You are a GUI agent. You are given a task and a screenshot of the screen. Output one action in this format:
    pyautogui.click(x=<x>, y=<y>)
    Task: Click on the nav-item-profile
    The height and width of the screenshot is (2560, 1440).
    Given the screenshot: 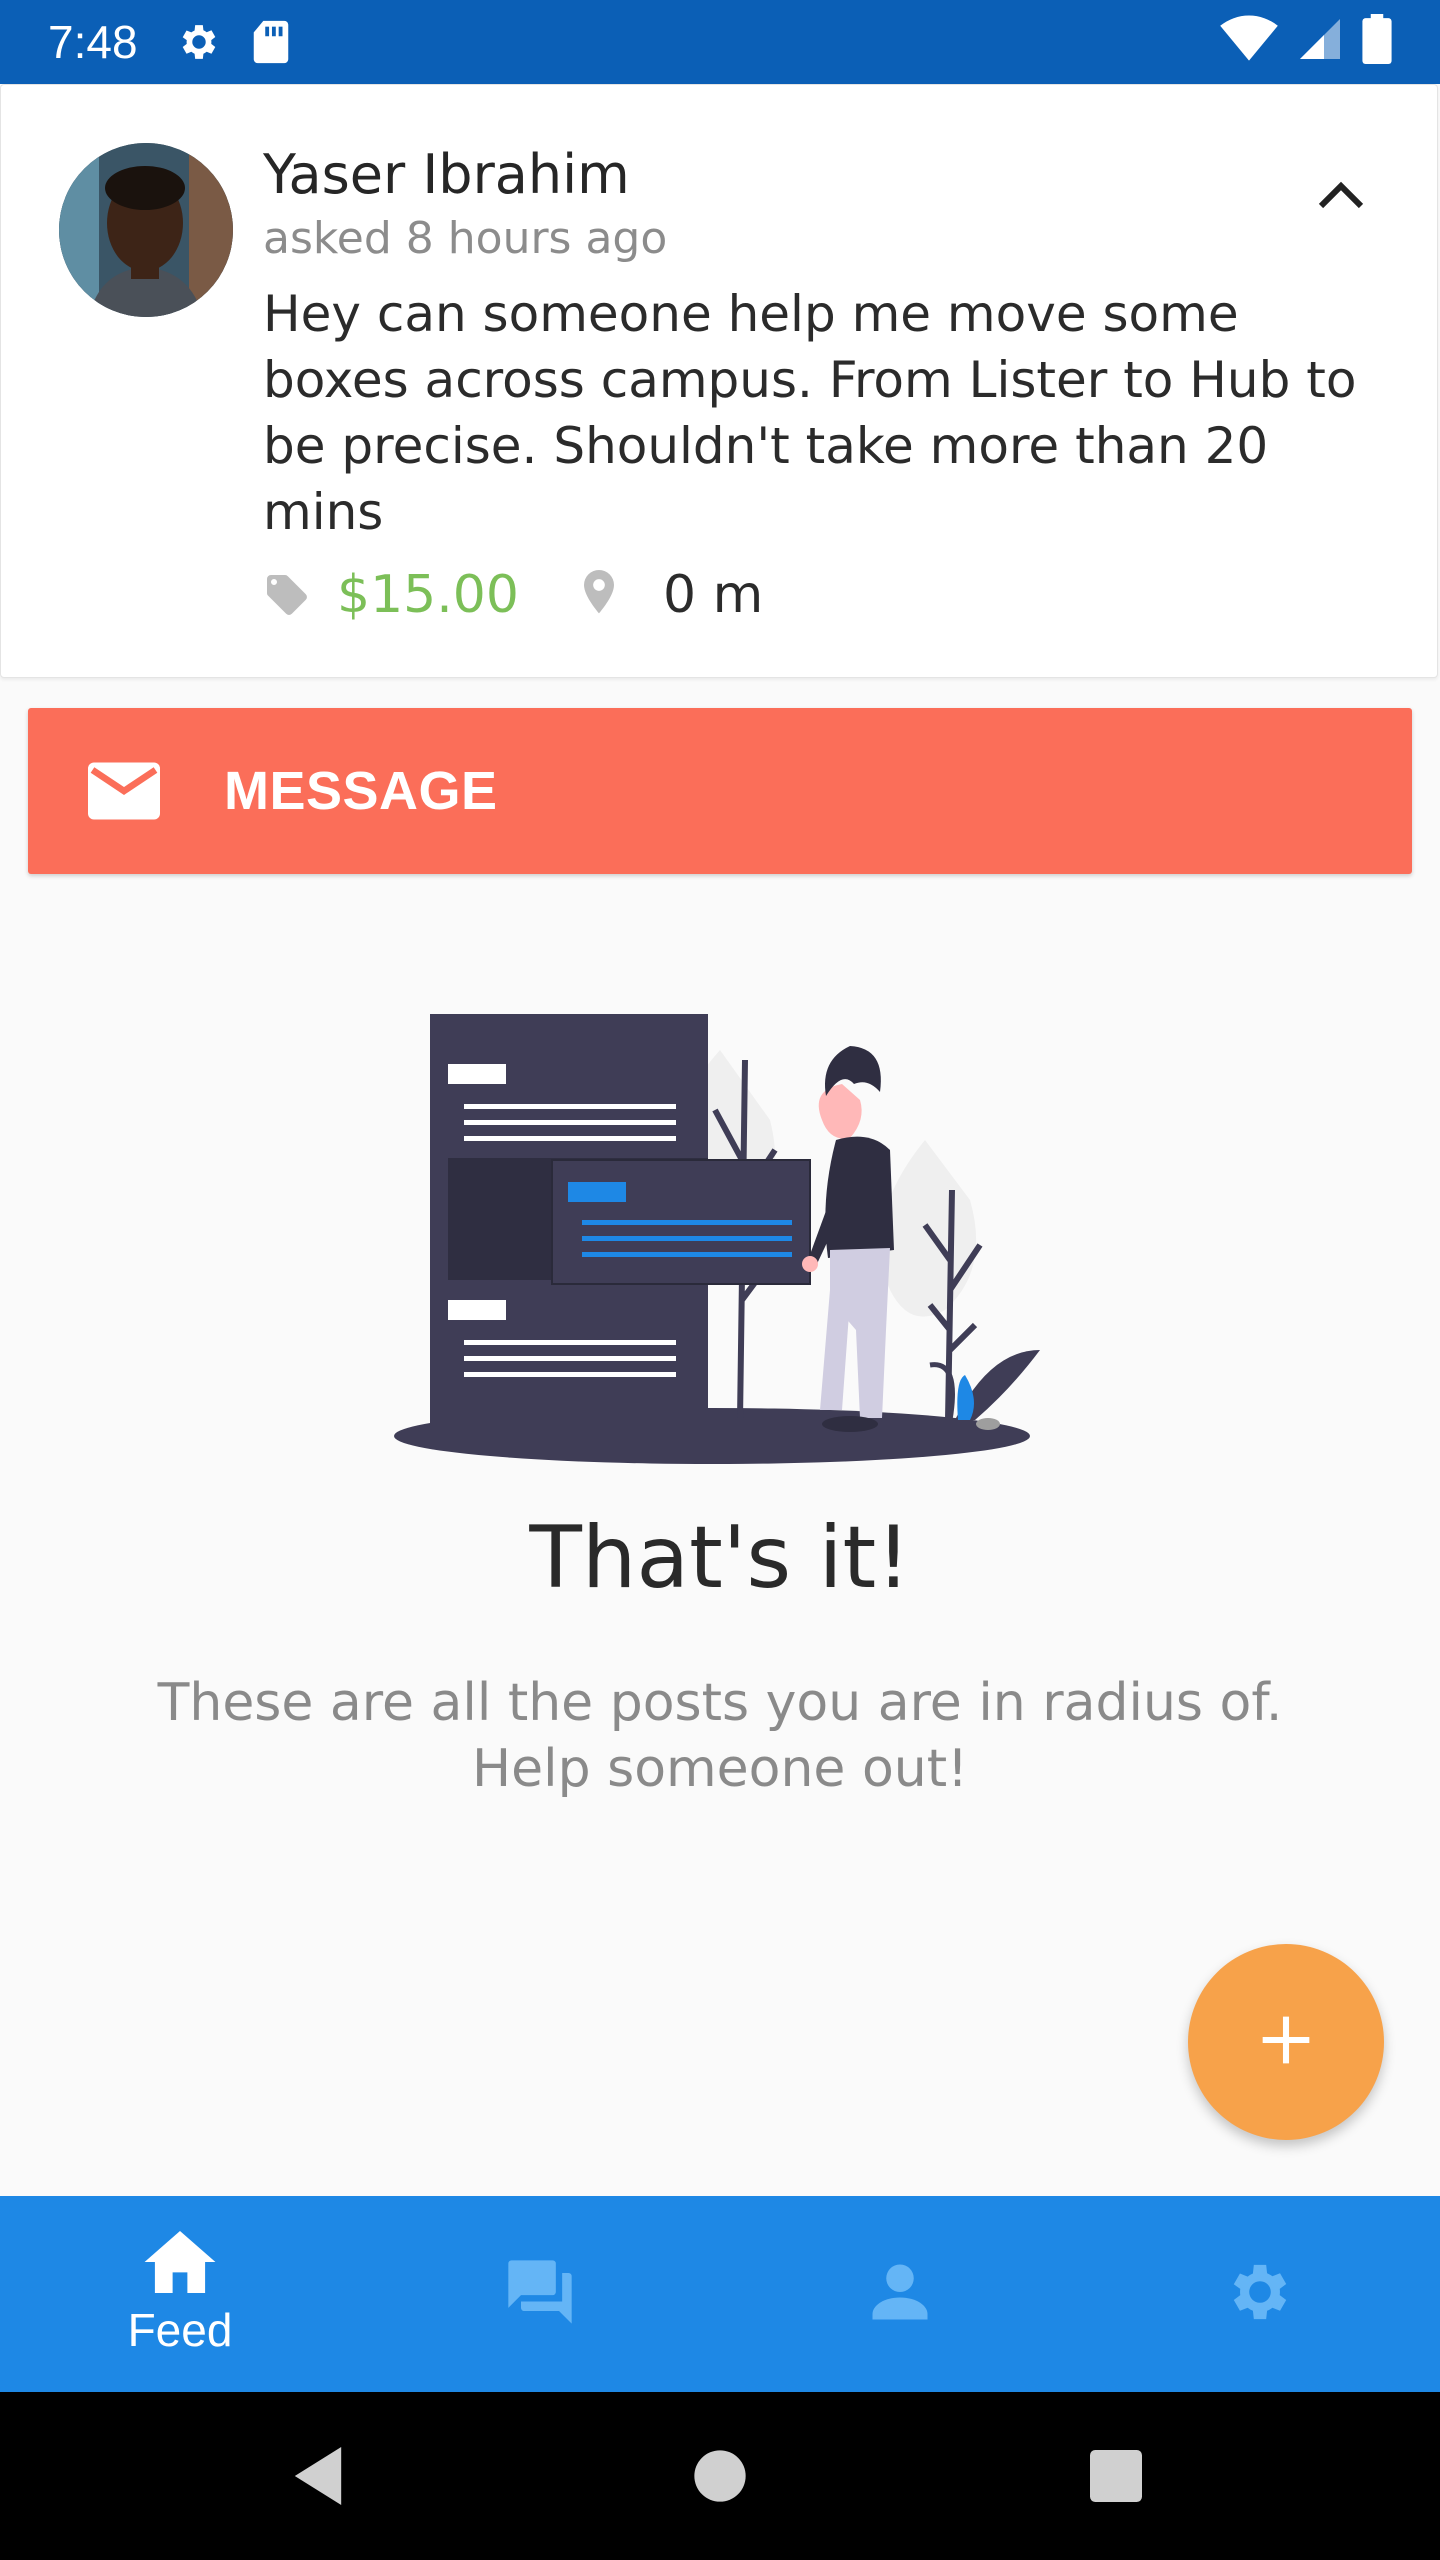 What is the action you would take?
    pyautogui.click(x=900, y=2294)
    